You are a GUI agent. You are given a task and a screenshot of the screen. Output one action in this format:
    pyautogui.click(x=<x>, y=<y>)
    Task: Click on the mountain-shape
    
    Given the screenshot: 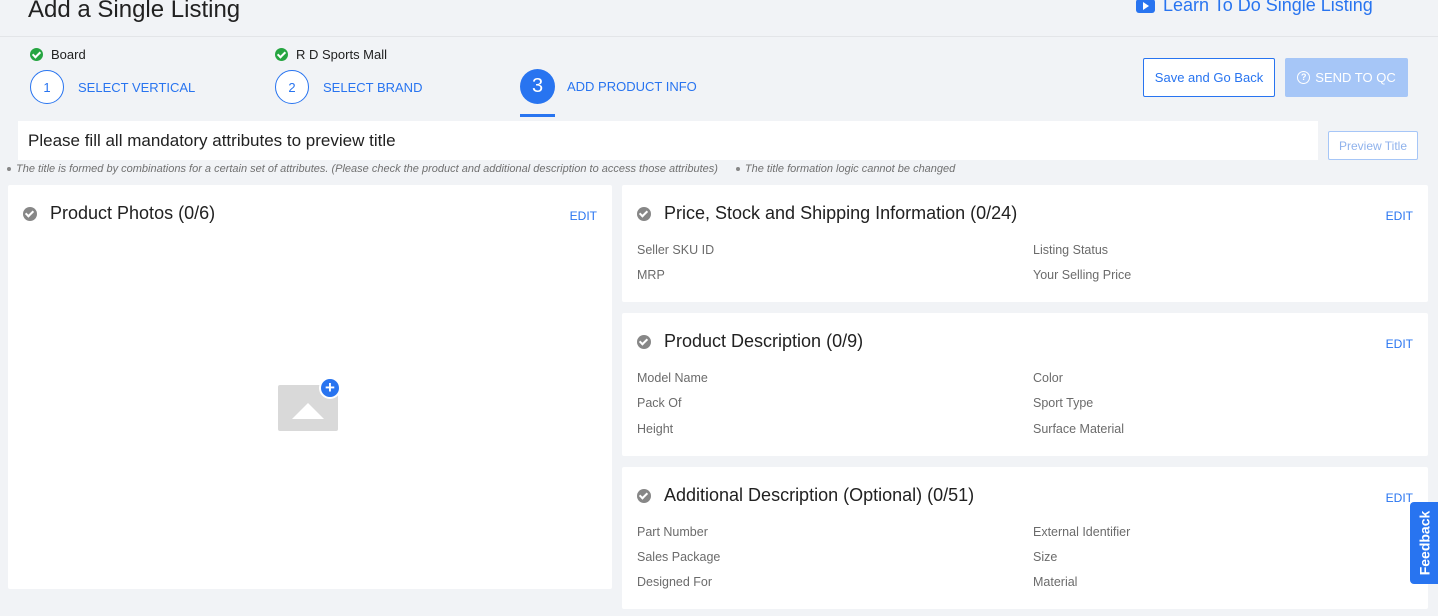 What is the action you would take?
    pyautogui.click(x=308, y=411)
    